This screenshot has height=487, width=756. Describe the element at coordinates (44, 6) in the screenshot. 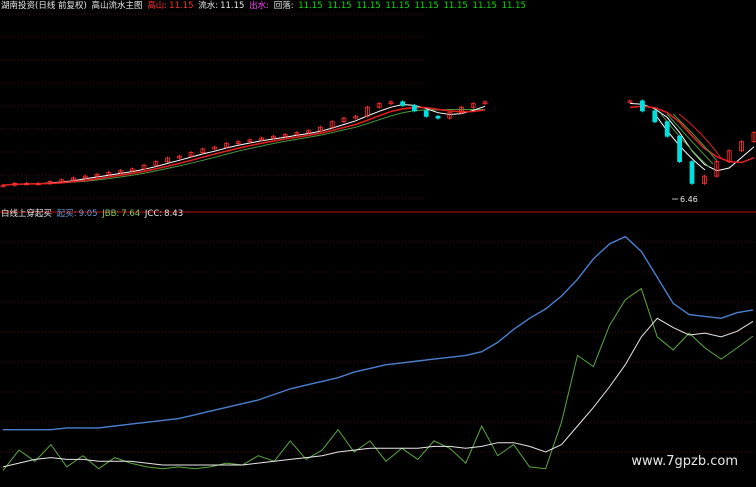

I see `stock-title: 湖南投资(日线 前复权)` at that location.